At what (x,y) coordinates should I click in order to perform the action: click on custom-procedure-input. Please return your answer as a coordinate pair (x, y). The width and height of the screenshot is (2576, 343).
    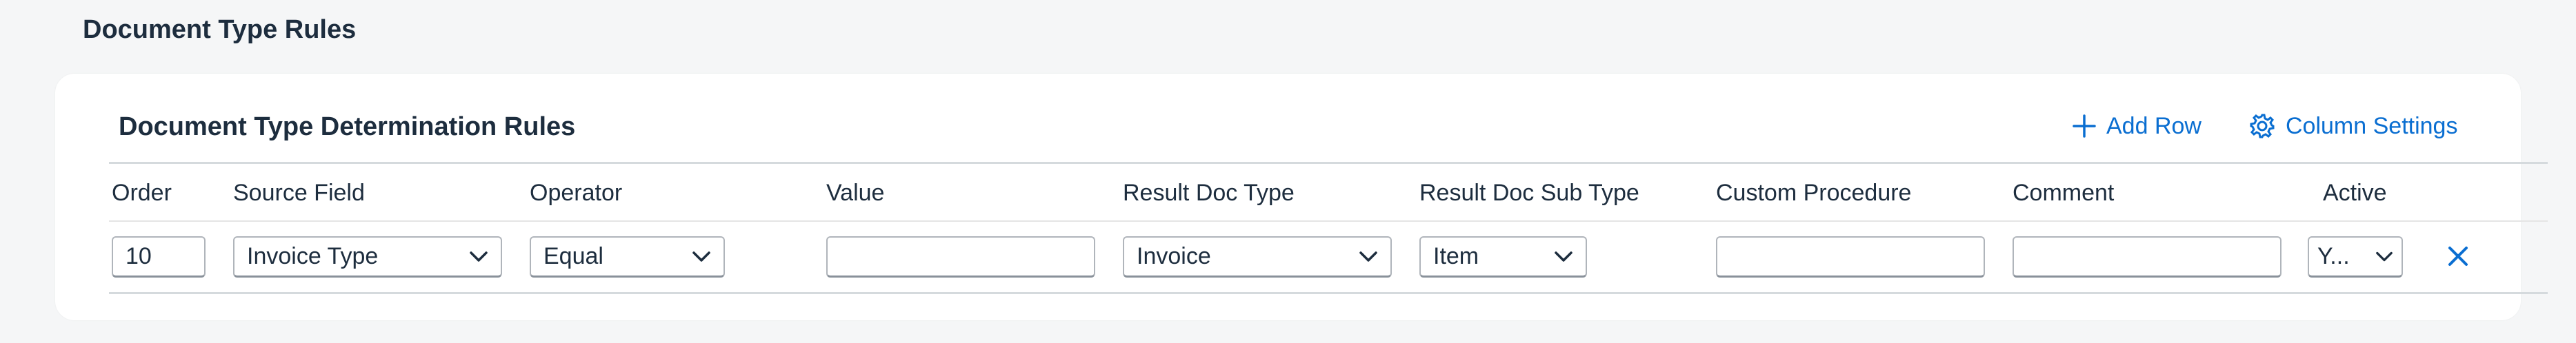
    Looking at the image, I should click on (1850, 257).